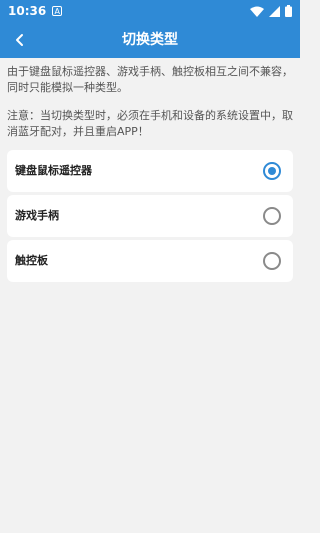  What do you see at coordinates (37, 215) in the screenshot?
I see `option-label: 游戏手柄` at bounding box center [37, 215].